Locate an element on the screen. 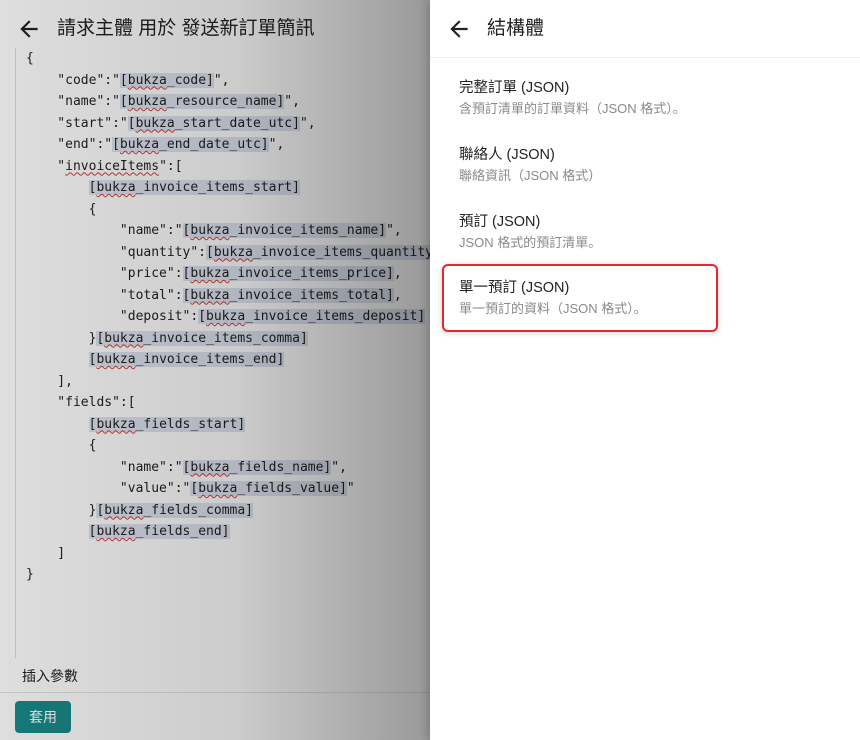 The height and width of the screenshot is (740, 860). spellcheck-underline: invoiceItems is located at coordinates (112, 166).